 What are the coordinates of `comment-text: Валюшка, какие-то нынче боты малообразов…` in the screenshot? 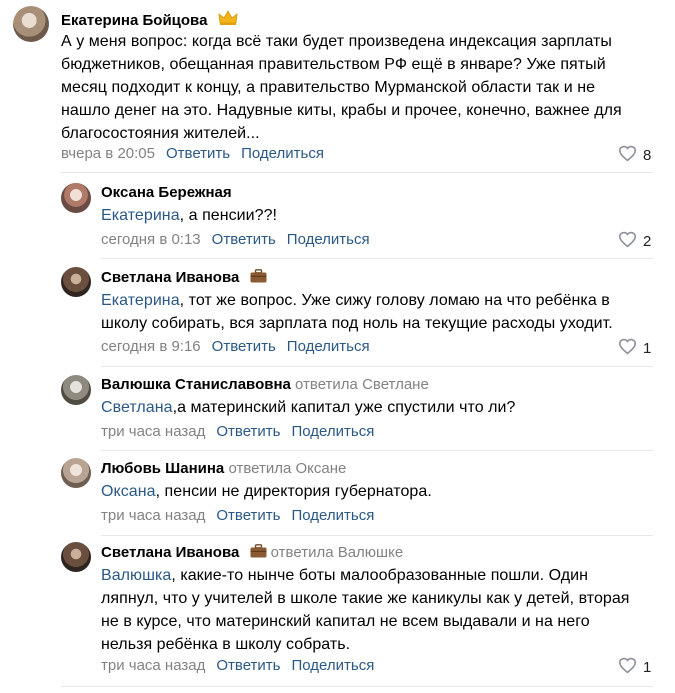 It's located at (365, 610).